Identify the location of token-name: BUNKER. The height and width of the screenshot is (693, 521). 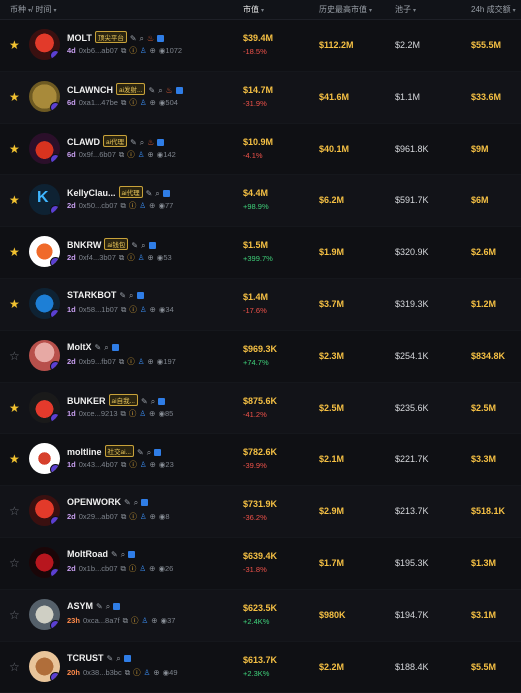
(86, 401).